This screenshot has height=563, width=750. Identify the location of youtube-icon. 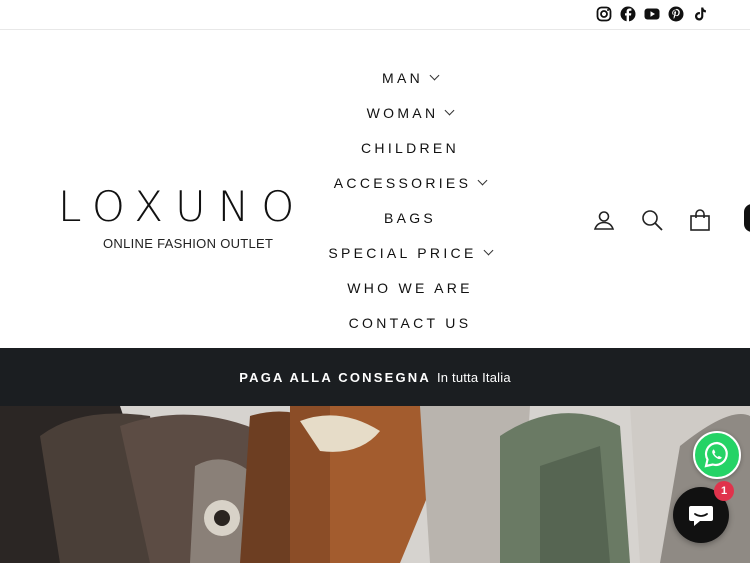
(652, 14).